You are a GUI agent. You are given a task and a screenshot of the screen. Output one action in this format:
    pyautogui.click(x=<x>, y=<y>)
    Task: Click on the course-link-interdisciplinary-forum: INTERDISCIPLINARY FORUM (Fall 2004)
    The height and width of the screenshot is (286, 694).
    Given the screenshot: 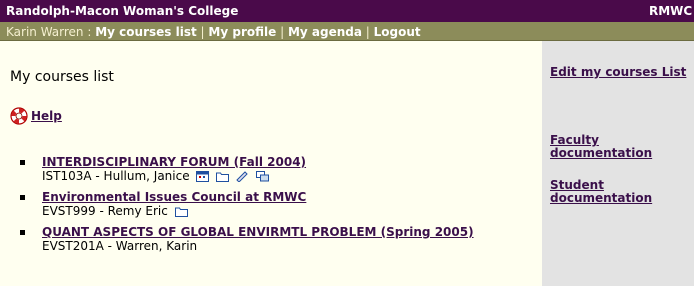 What is the action you would take?
    pyautogui.click(x=174, y=162)
    